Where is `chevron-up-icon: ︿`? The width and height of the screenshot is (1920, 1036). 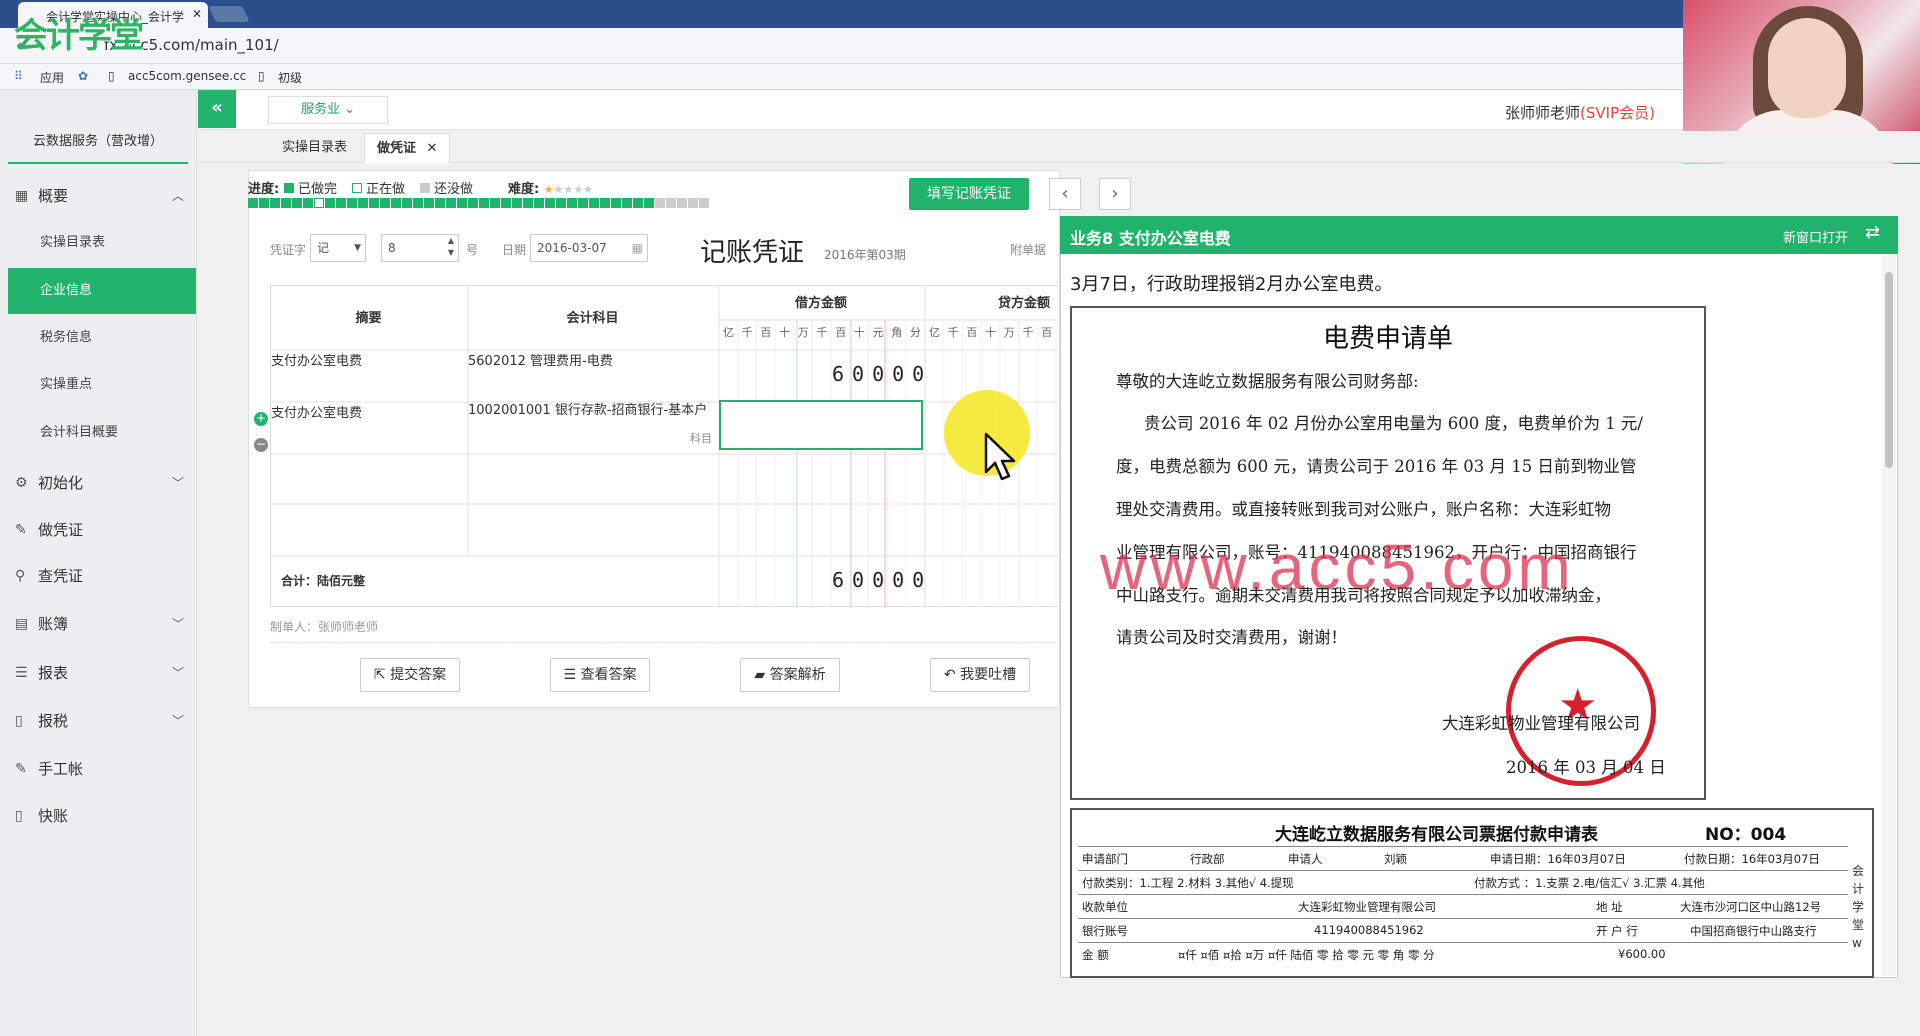 chevron-up-icon: ︿ is located at coordinates (177, 196).